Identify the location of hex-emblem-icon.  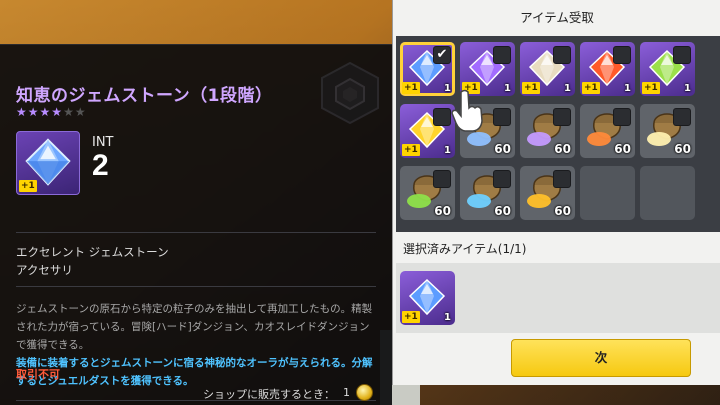
(350, 93).